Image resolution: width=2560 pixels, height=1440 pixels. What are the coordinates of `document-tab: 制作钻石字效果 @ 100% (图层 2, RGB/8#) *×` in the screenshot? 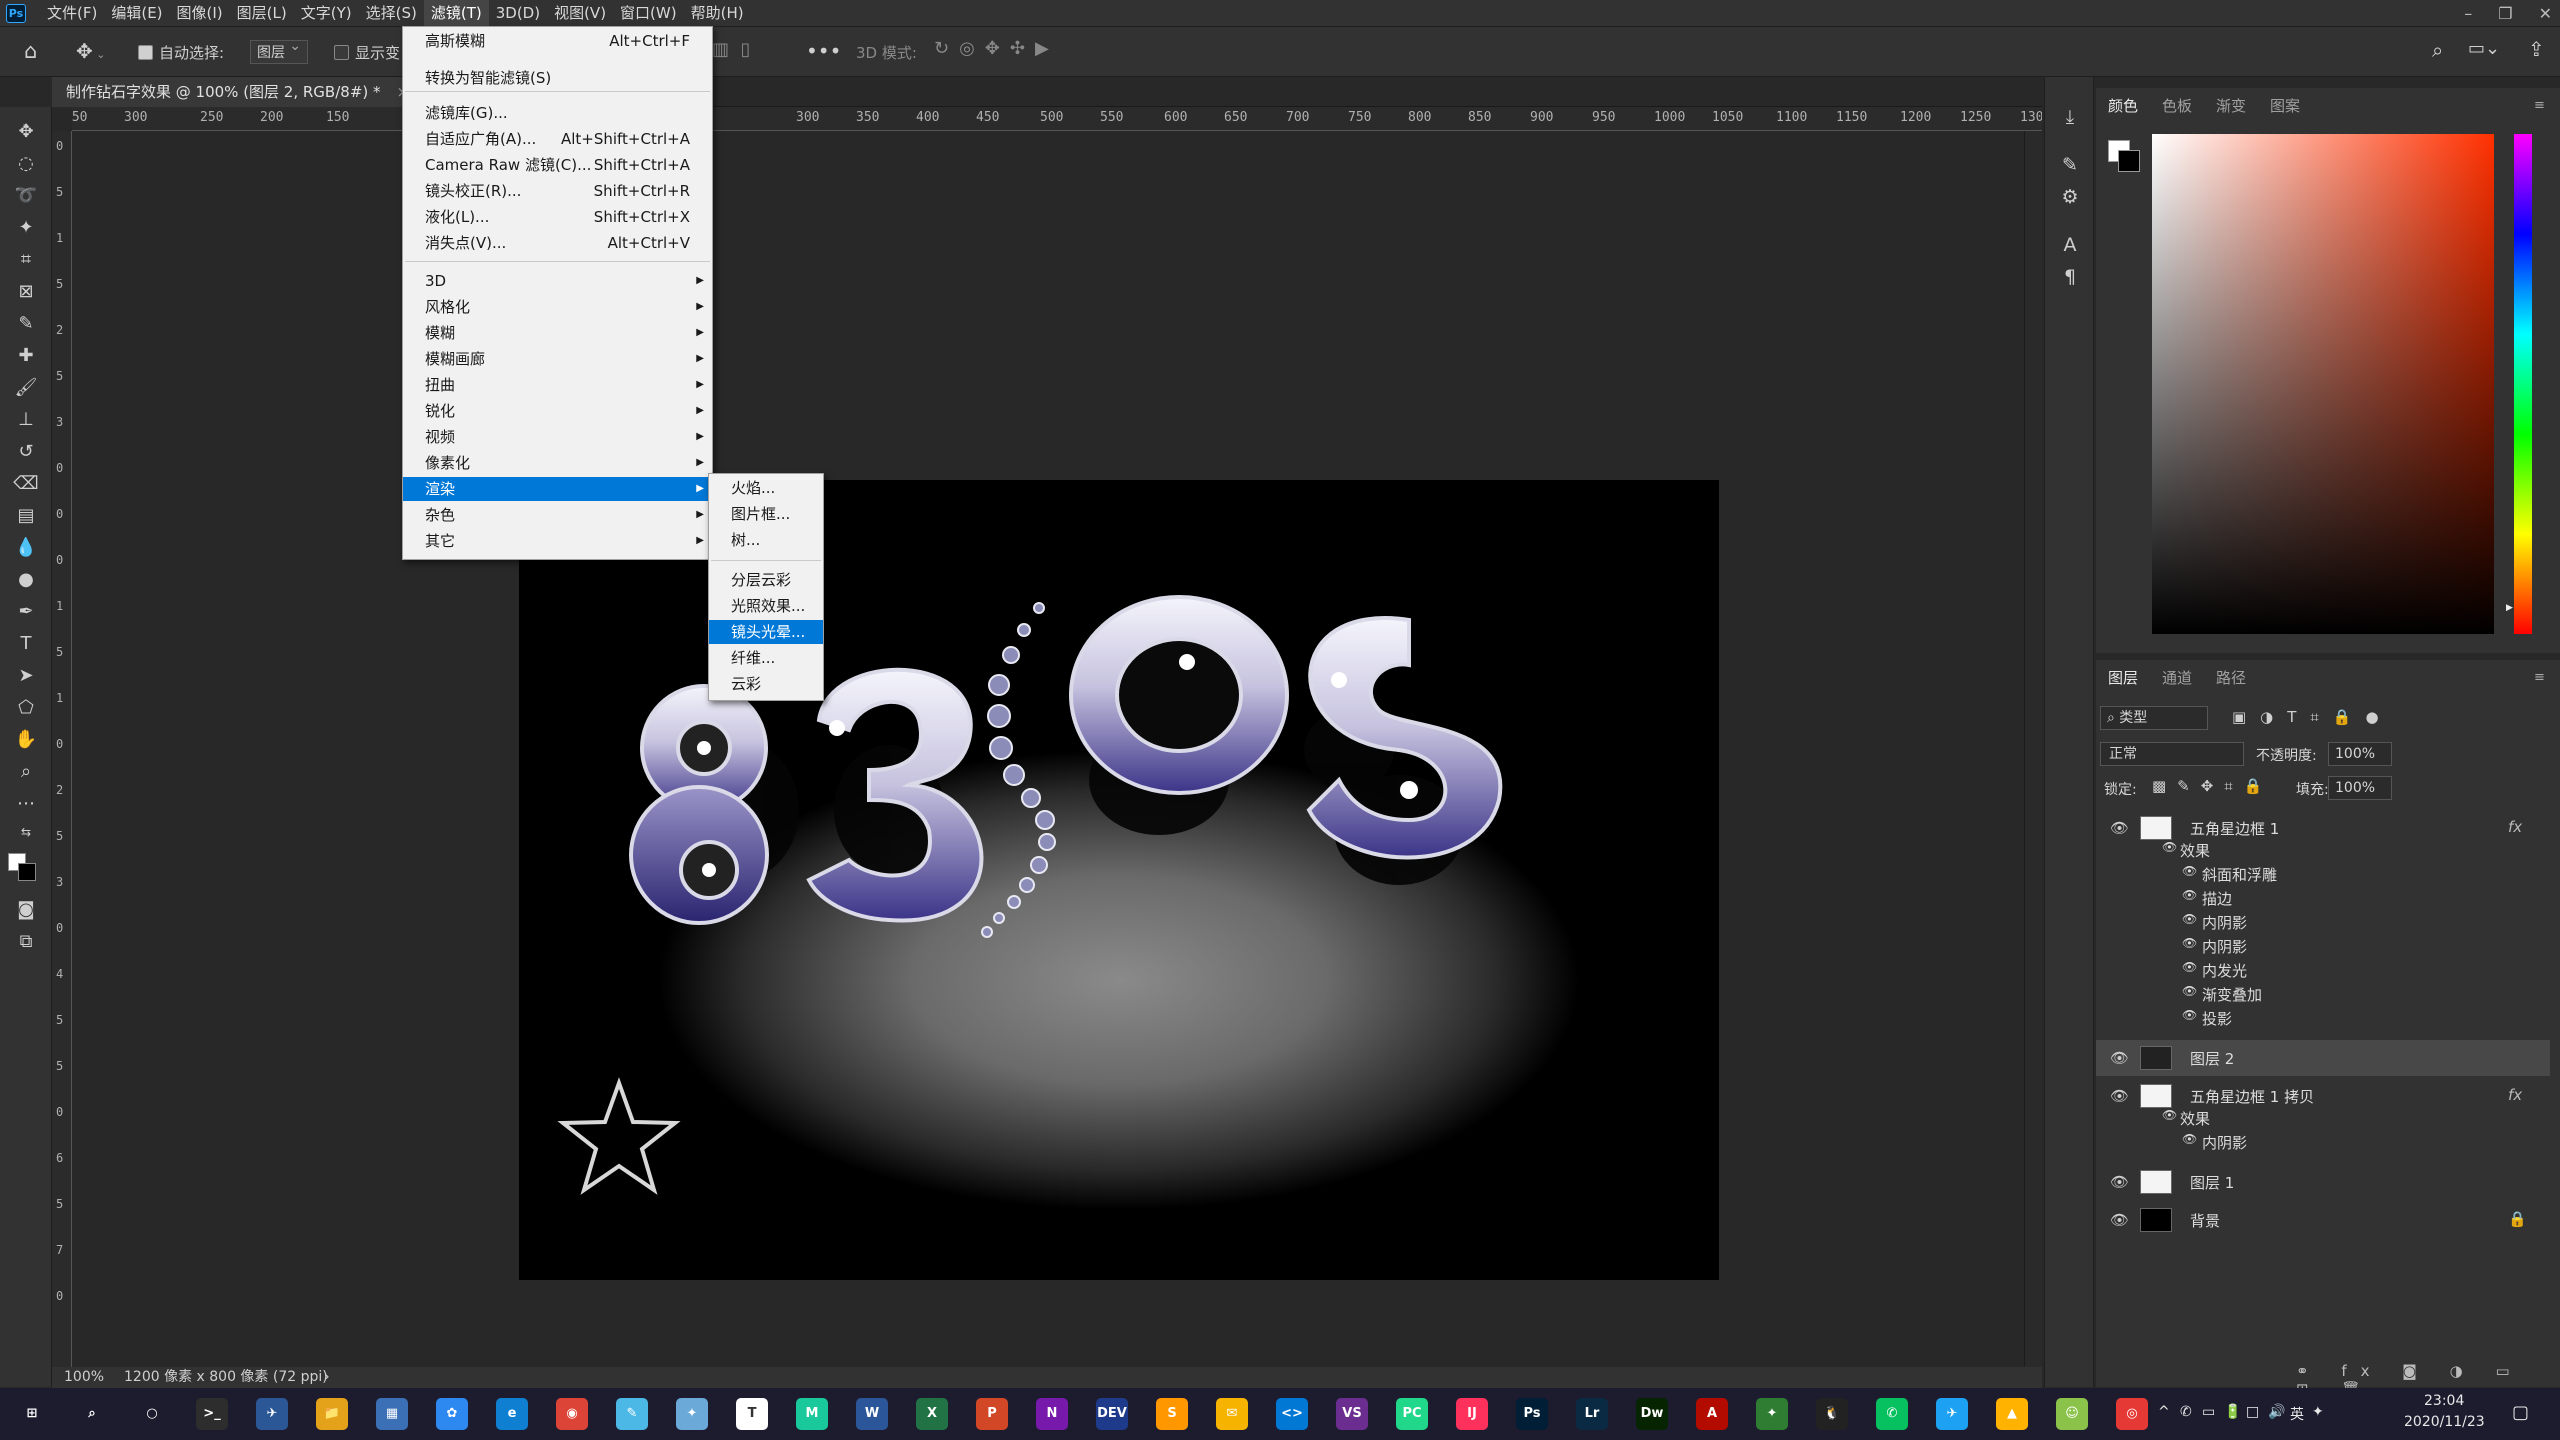 It's located at (238, 92).